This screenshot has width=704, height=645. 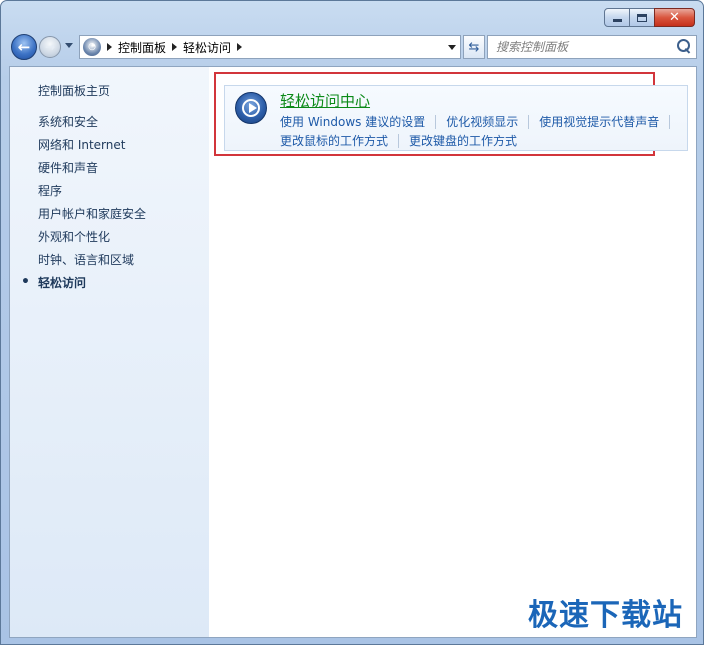 What do you see at coordinates (92, 217) in the screenshot?
I see `sidebar-item-user-accounts: 用户帐户和家庭安全` at bounding box center [92, 217].